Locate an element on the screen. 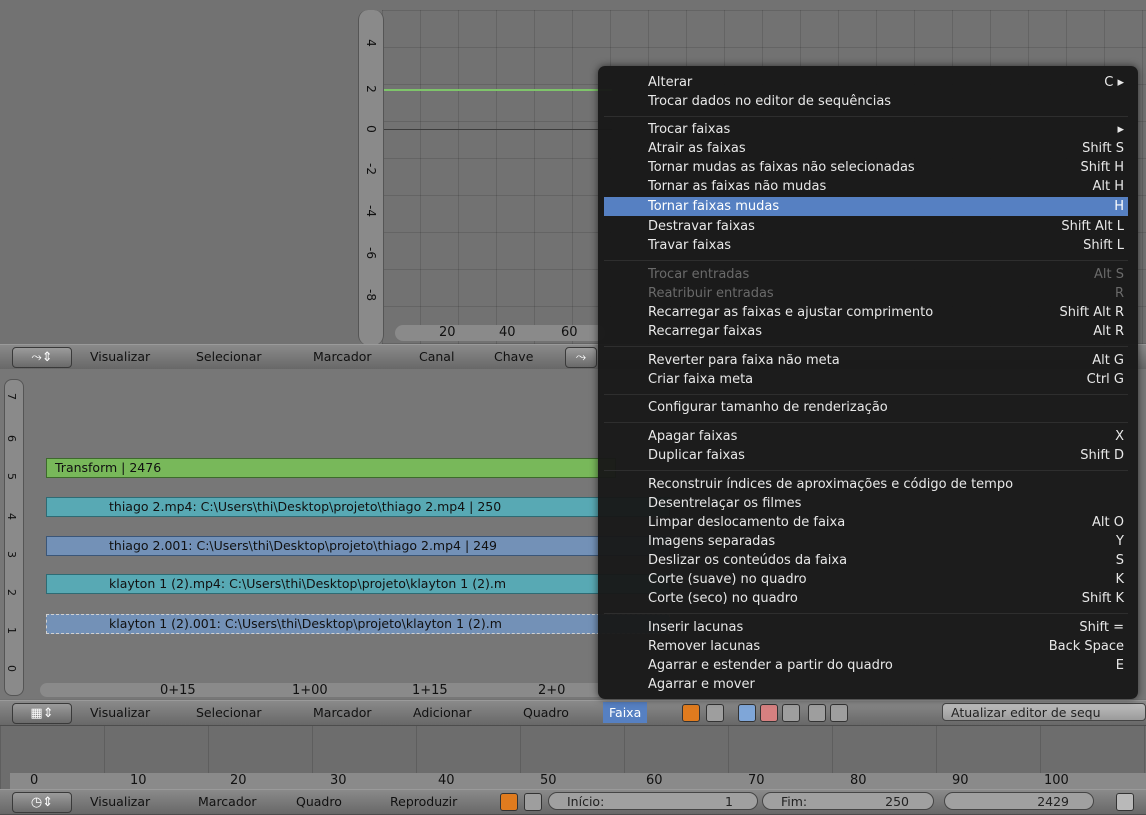 The width and height of the screenshot is (1146, 815). menu-item: Deslizar os conteúdos da faixa S is located at coordinates (866, 560).